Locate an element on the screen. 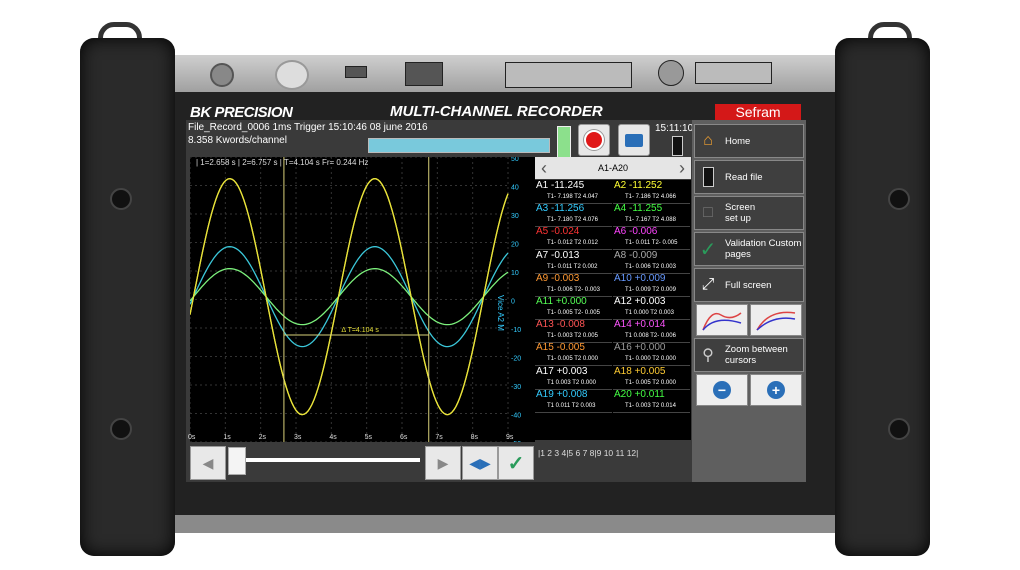 This screenshot has height=570, width=1020. battery-icon is located at coordinates (564, 142).